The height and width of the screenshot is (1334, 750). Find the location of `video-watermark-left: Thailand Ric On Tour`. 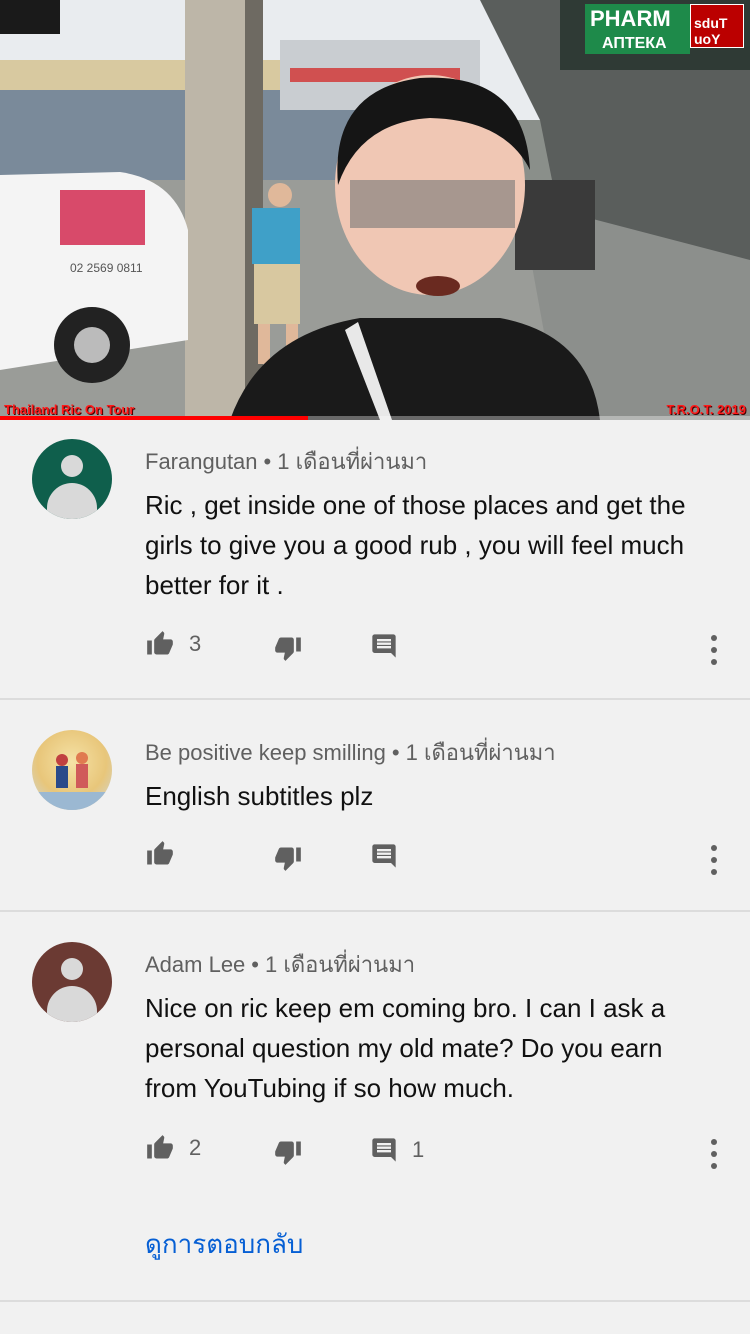

video-watermark-left: Thailand Ric On Tour is located at coordinates (69, 409).